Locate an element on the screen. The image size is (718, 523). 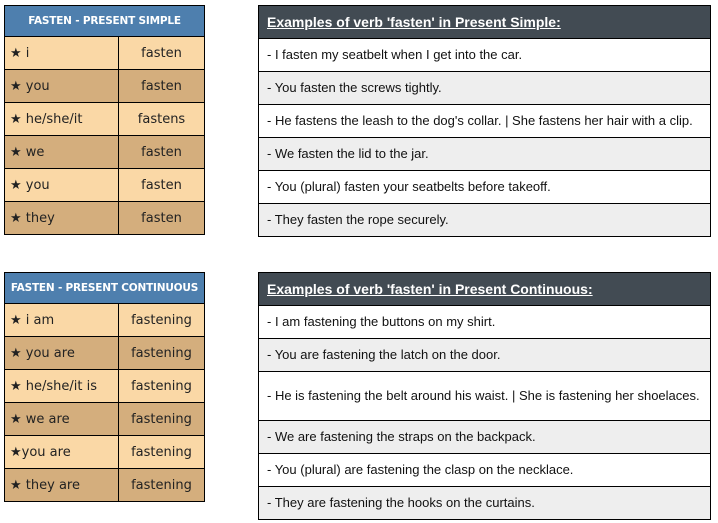
example-sentence: - They fasten the rope securely. is located at coordinates (484, 220).